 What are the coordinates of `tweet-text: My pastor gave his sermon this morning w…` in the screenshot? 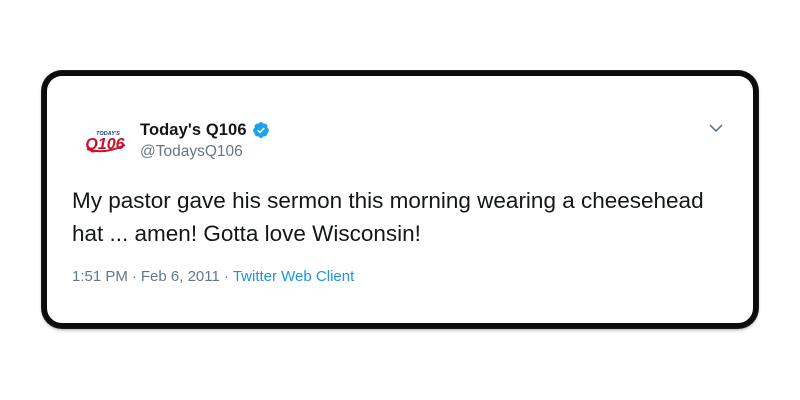 It's located at (388, 217).